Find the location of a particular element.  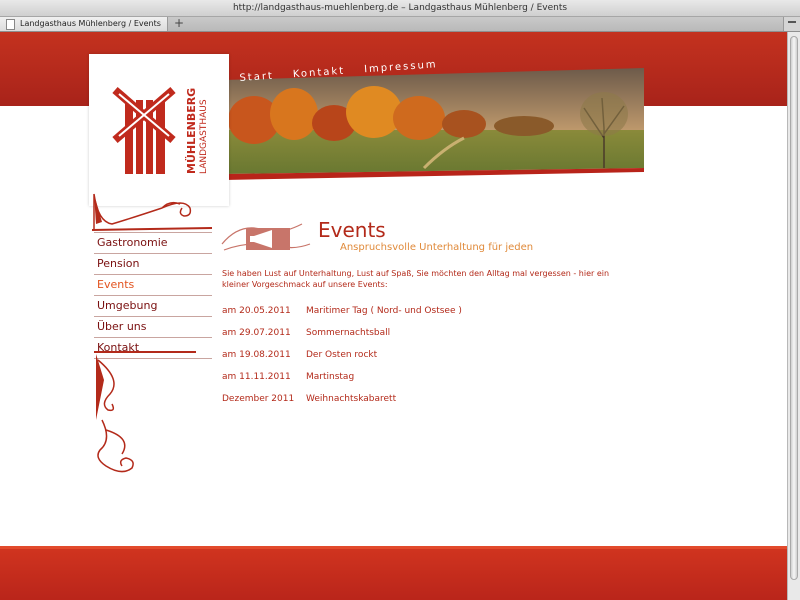

side-nav-events: Events is located at coordinates (153, 285).